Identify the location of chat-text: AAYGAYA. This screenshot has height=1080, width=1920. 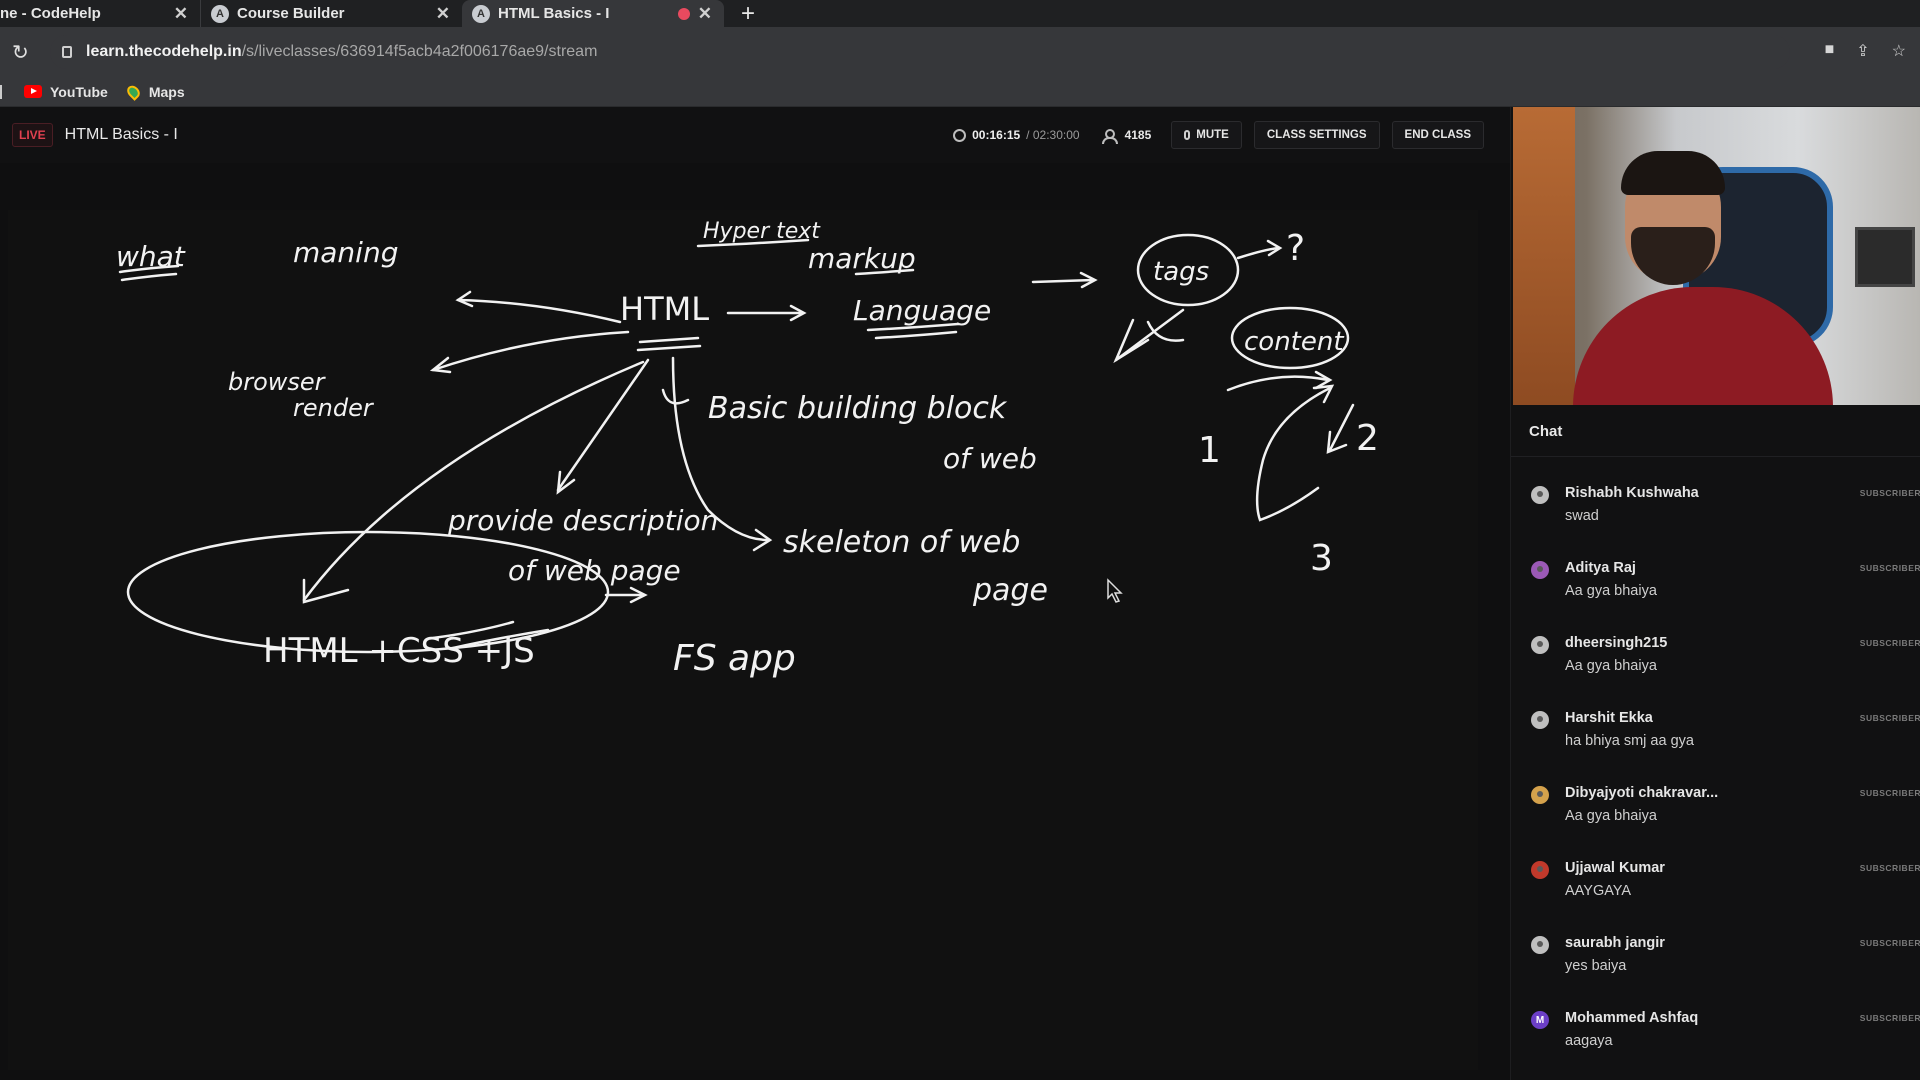
(1598, 891).